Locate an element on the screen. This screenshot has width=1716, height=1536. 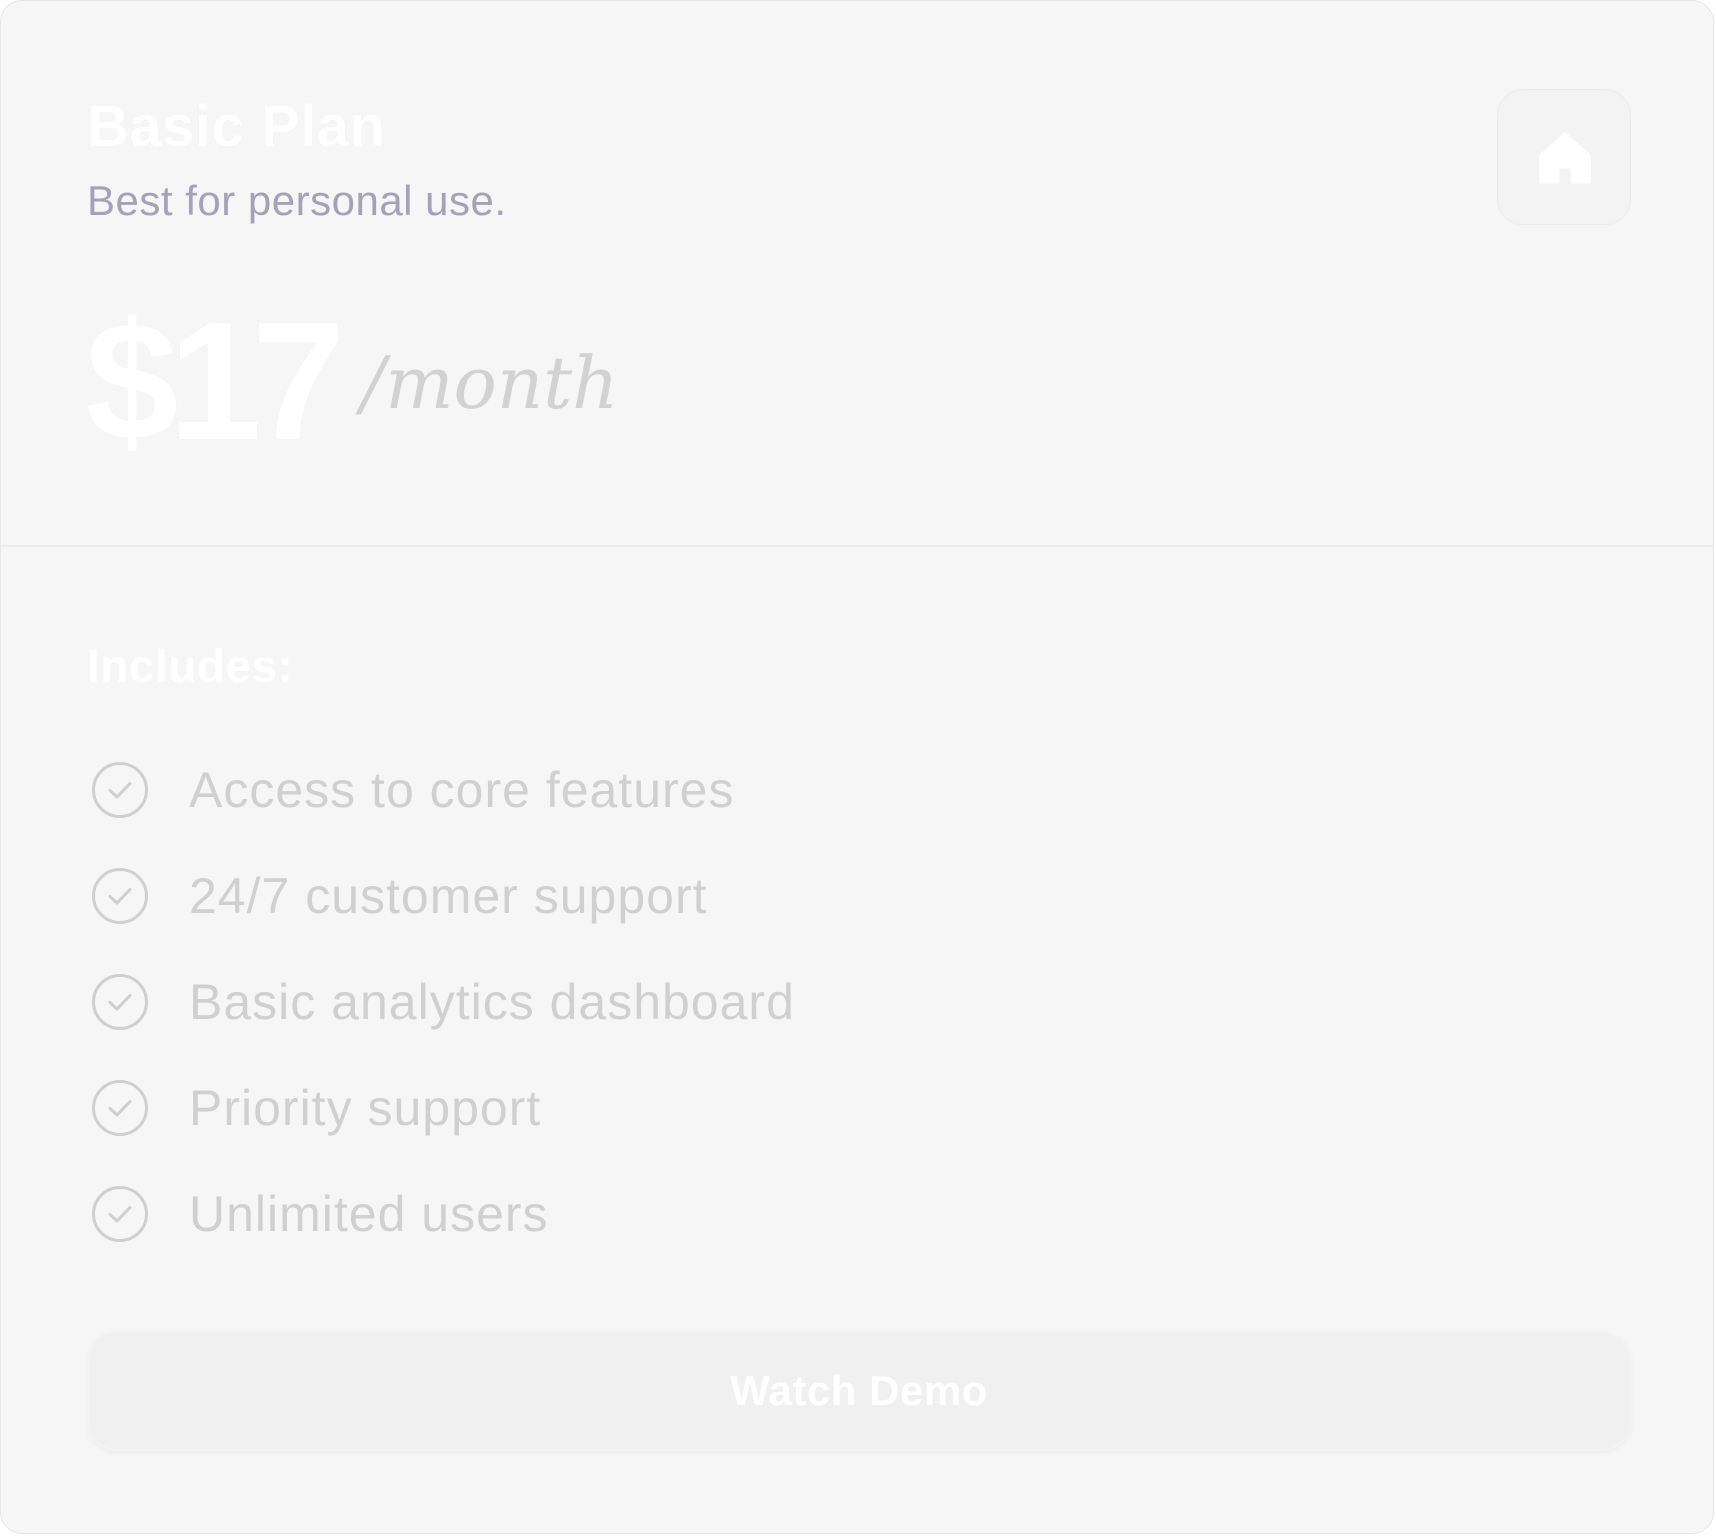
feature-item: Access to core features is located at coordinates (443, 790).